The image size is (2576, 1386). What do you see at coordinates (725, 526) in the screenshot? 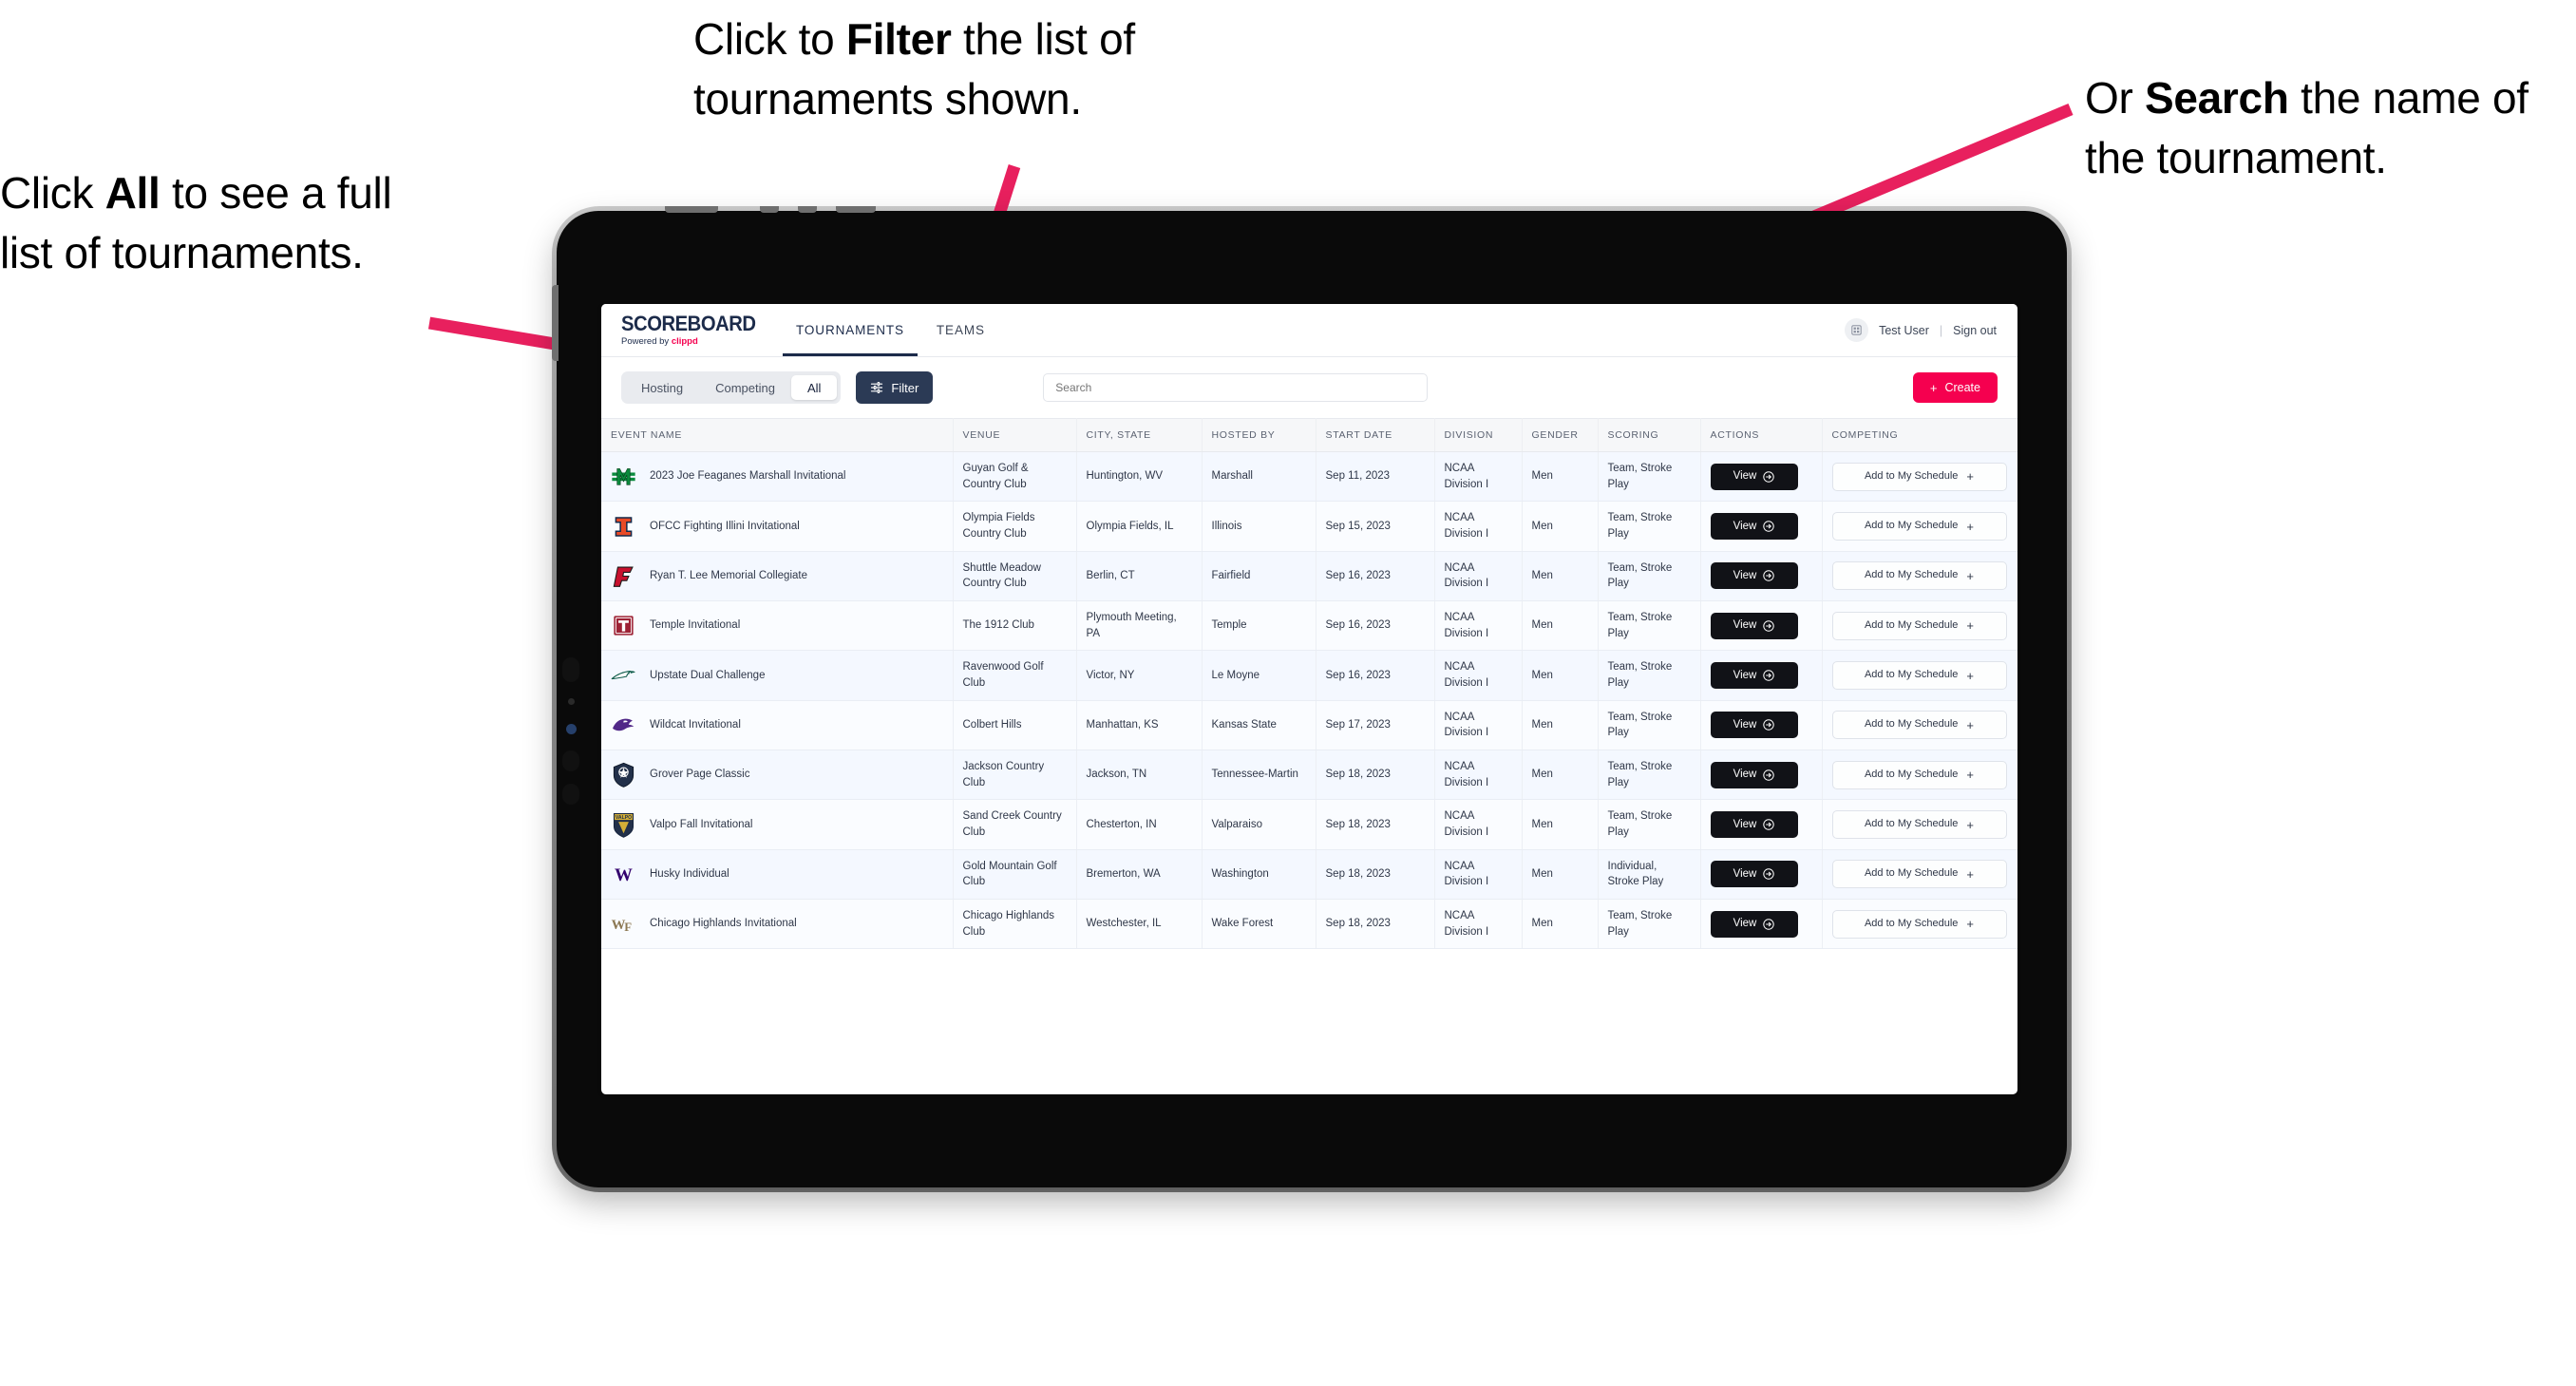
I see `event-name-text: OFCC Fighting Illini Invitational` at bounding box center [725, 526].